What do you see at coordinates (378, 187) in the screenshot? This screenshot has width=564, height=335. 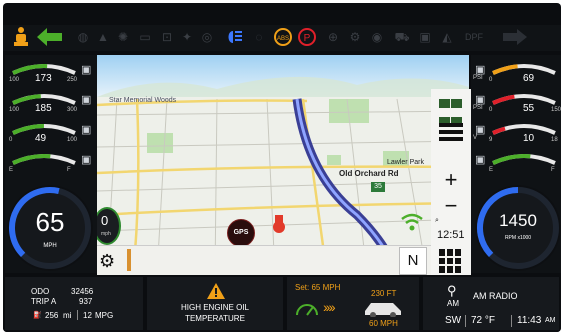 I see `route-shield: 35` at bounding box center [378, 187].